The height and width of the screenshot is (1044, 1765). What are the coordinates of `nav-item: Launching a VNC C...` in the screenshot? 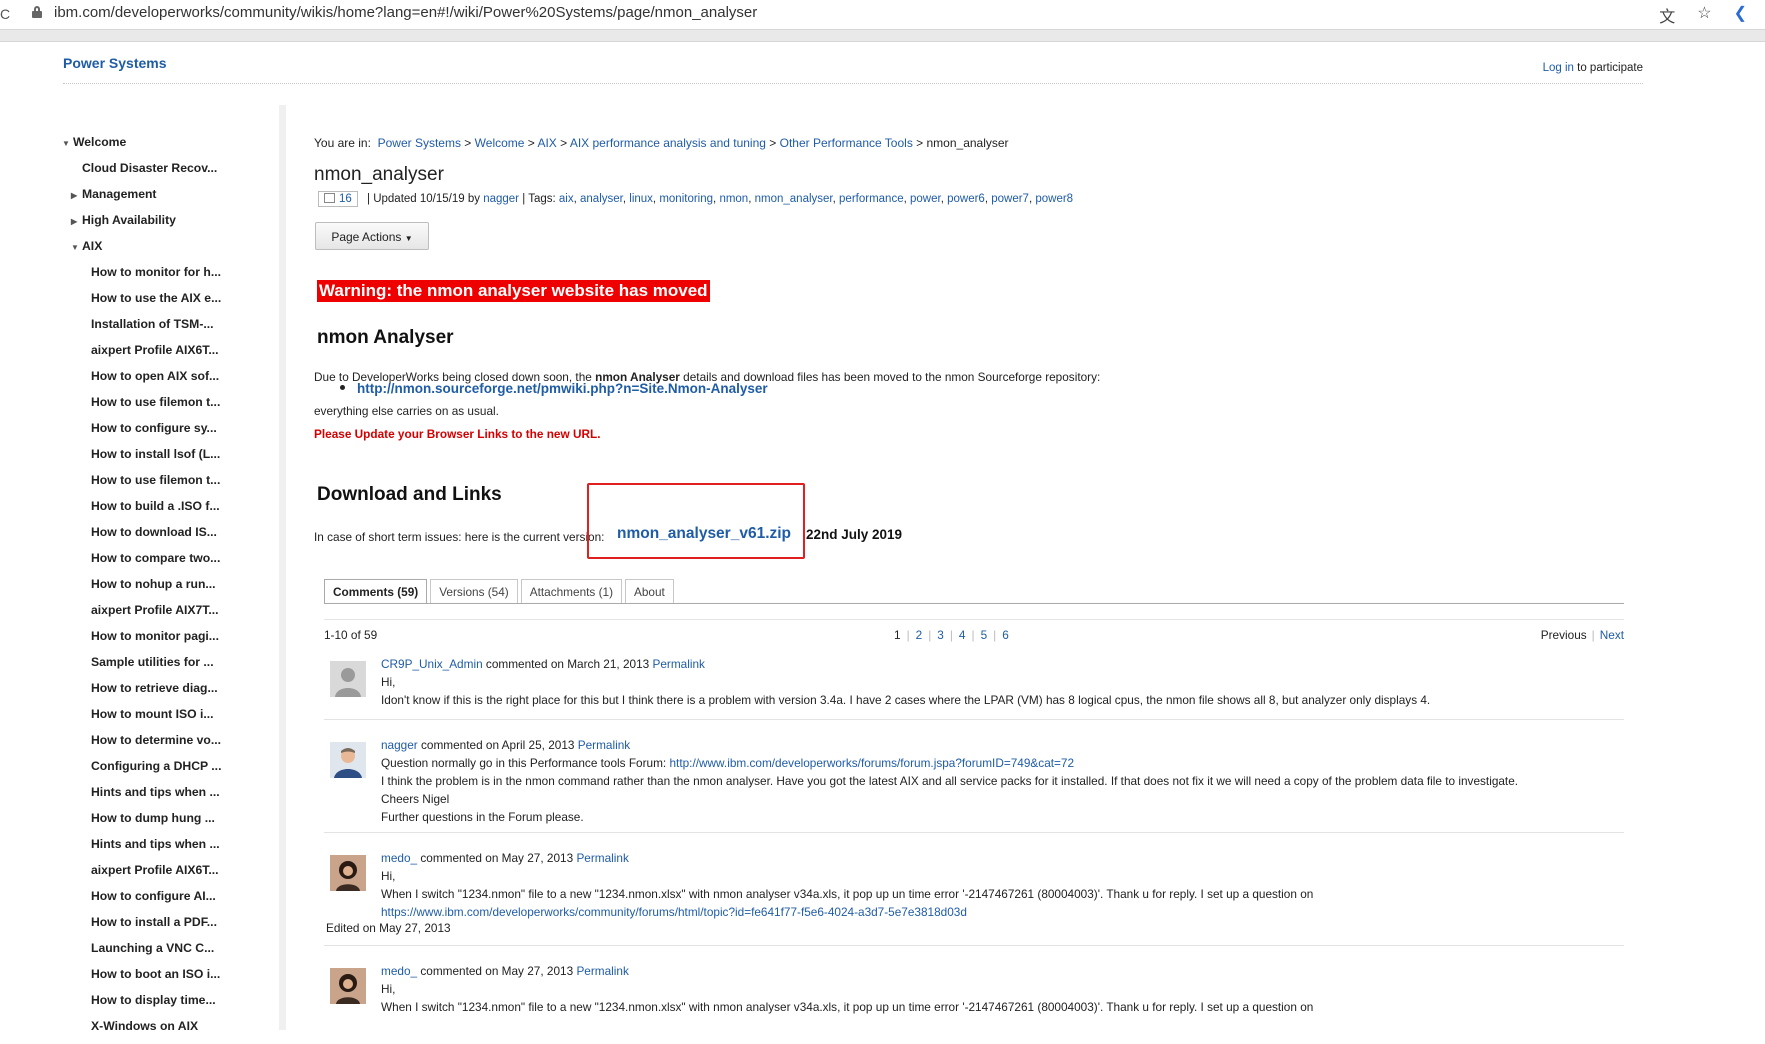 It's located at (172, 953).